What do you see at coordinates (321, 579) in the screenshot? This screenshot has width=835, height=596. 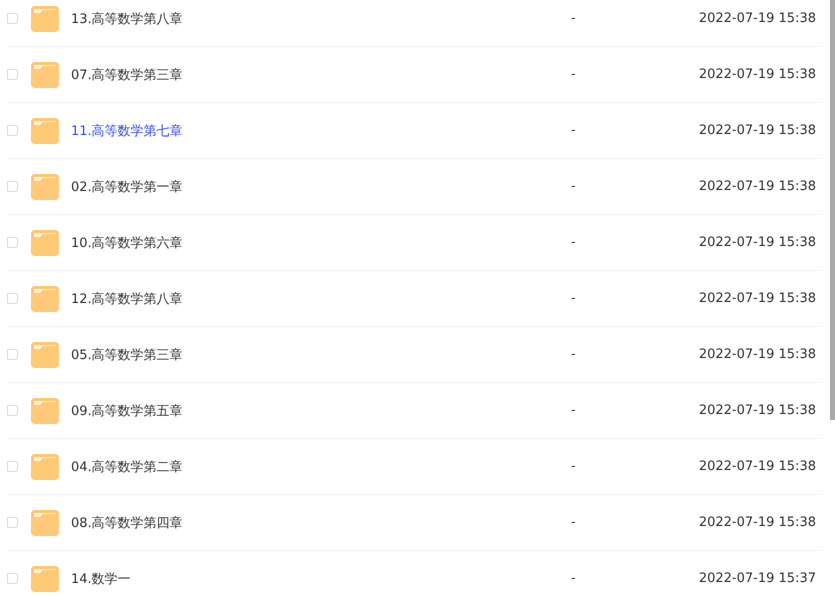 I see `folder-name: 14.数学一` at bounding box center [321, 579].